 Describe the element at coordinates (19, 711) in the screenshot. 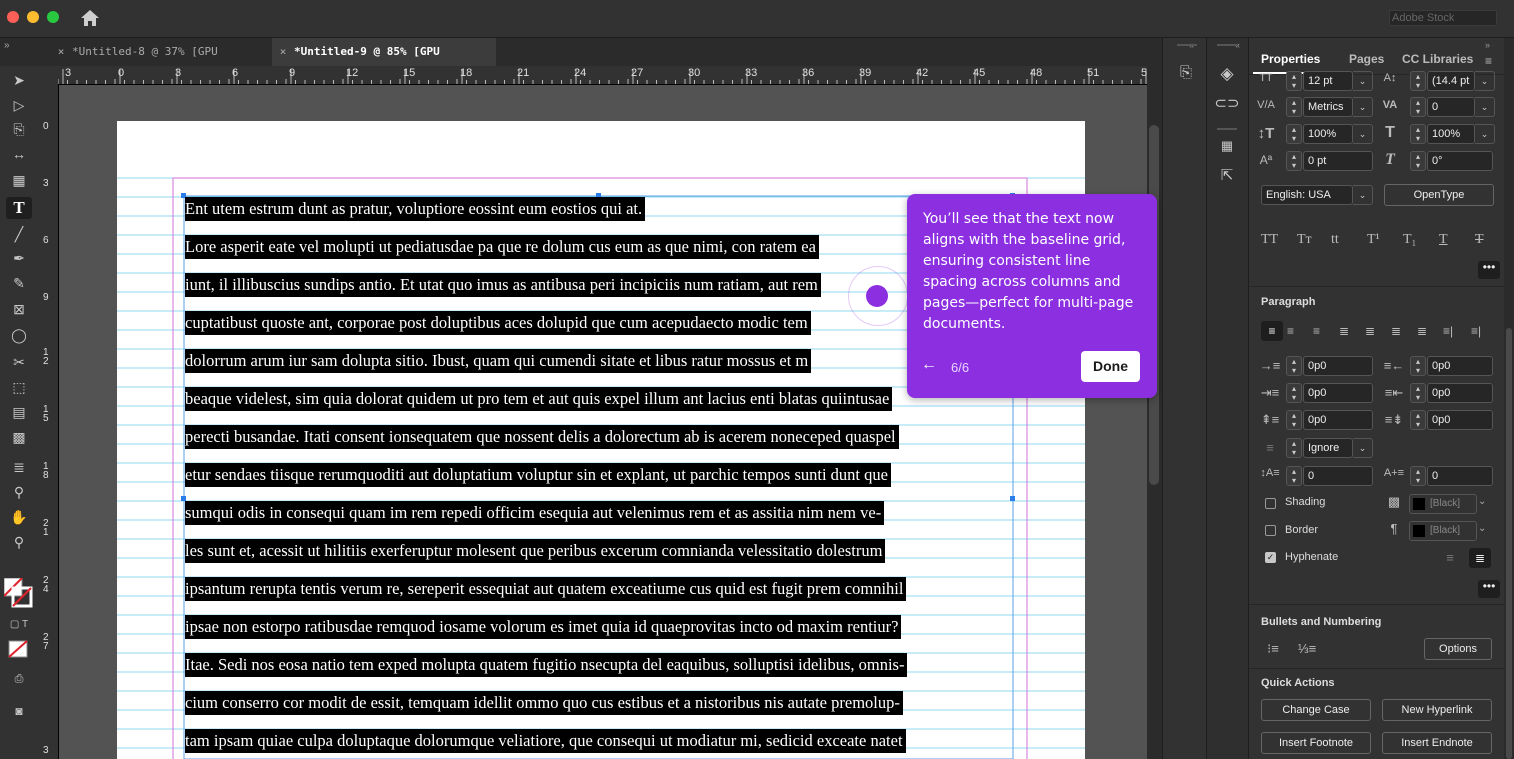

I see `preview-mode-icon: ◙` at that location.